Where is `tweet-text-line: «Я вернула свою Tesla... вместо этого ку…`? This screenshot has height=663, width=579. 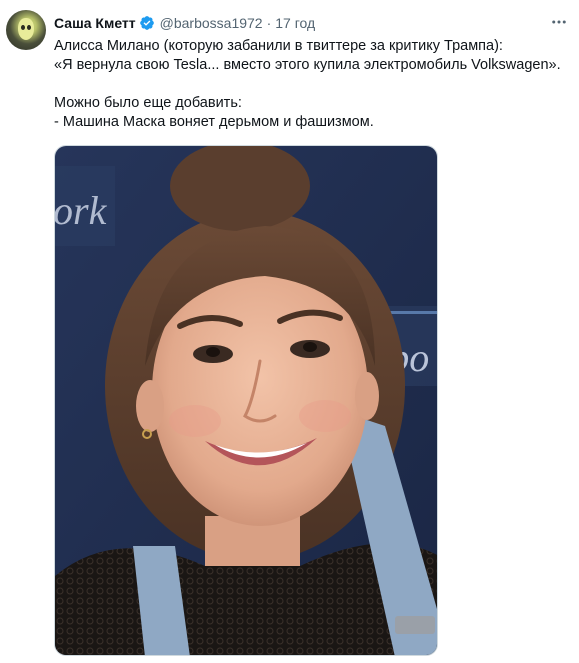 tweet-text-line: «Я вернула свою Tesla... вместо этого ку… is located at coordinates (307, 65).